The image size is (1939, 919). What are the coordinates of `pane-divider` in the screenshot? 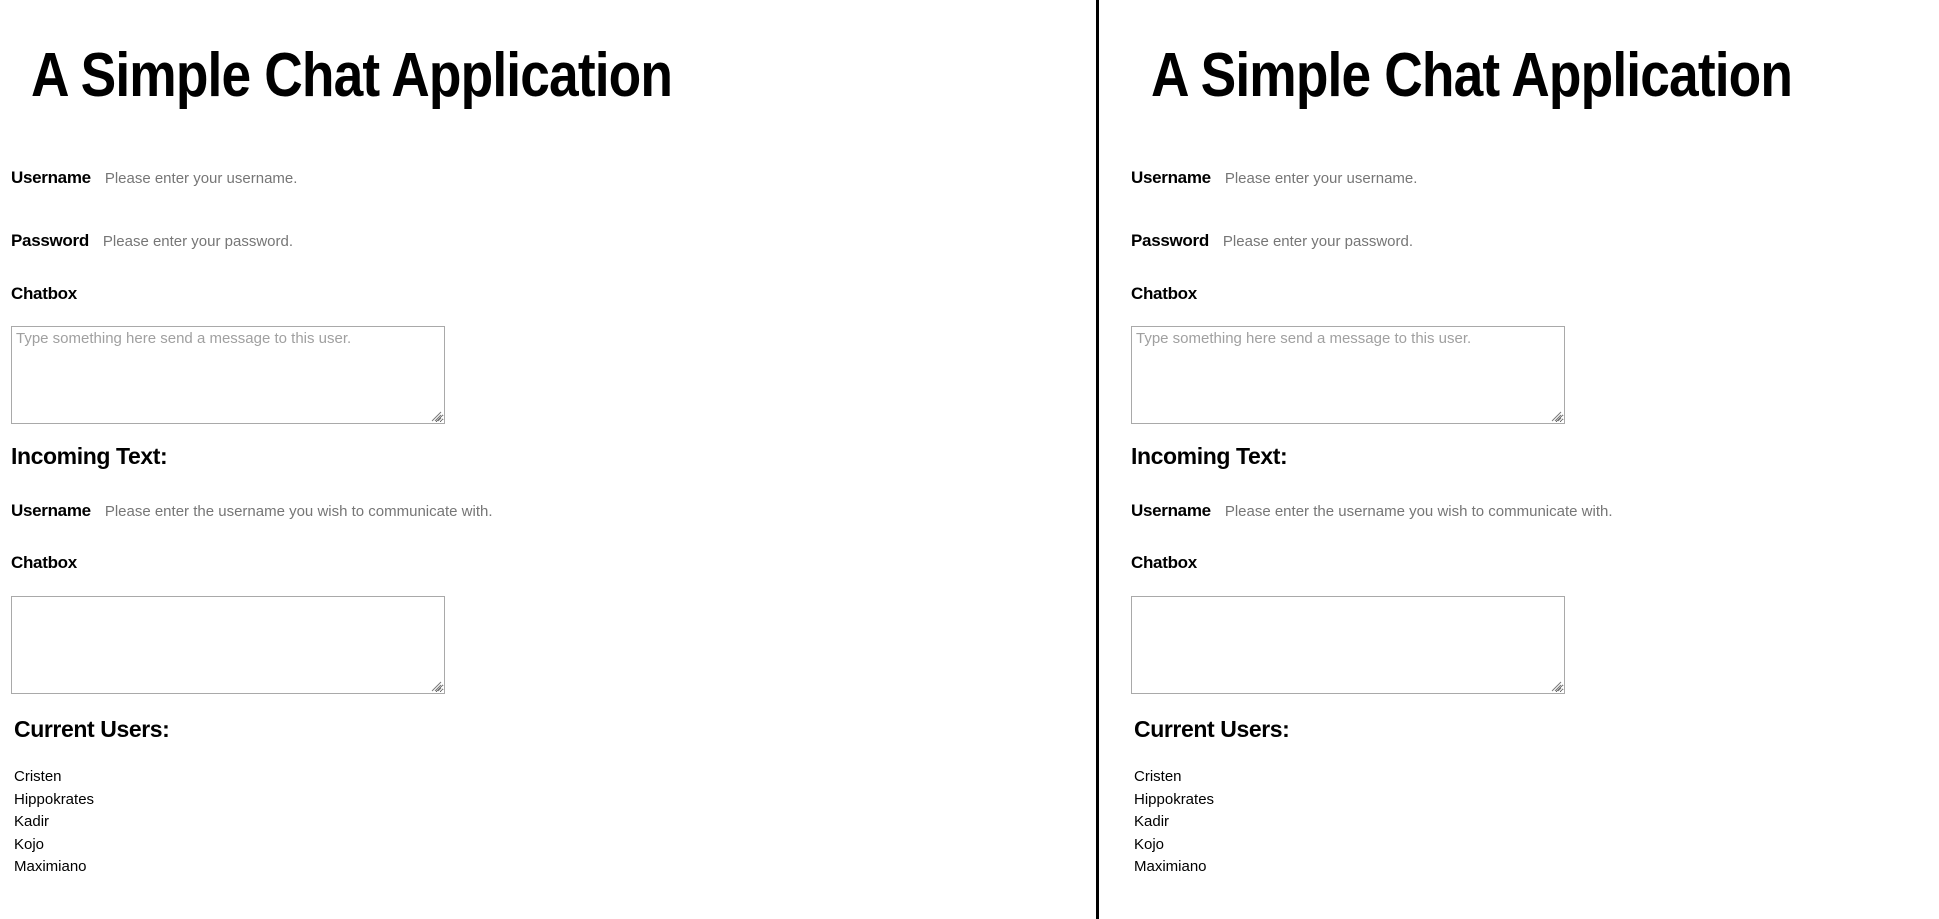 It's located at (1097, 459).